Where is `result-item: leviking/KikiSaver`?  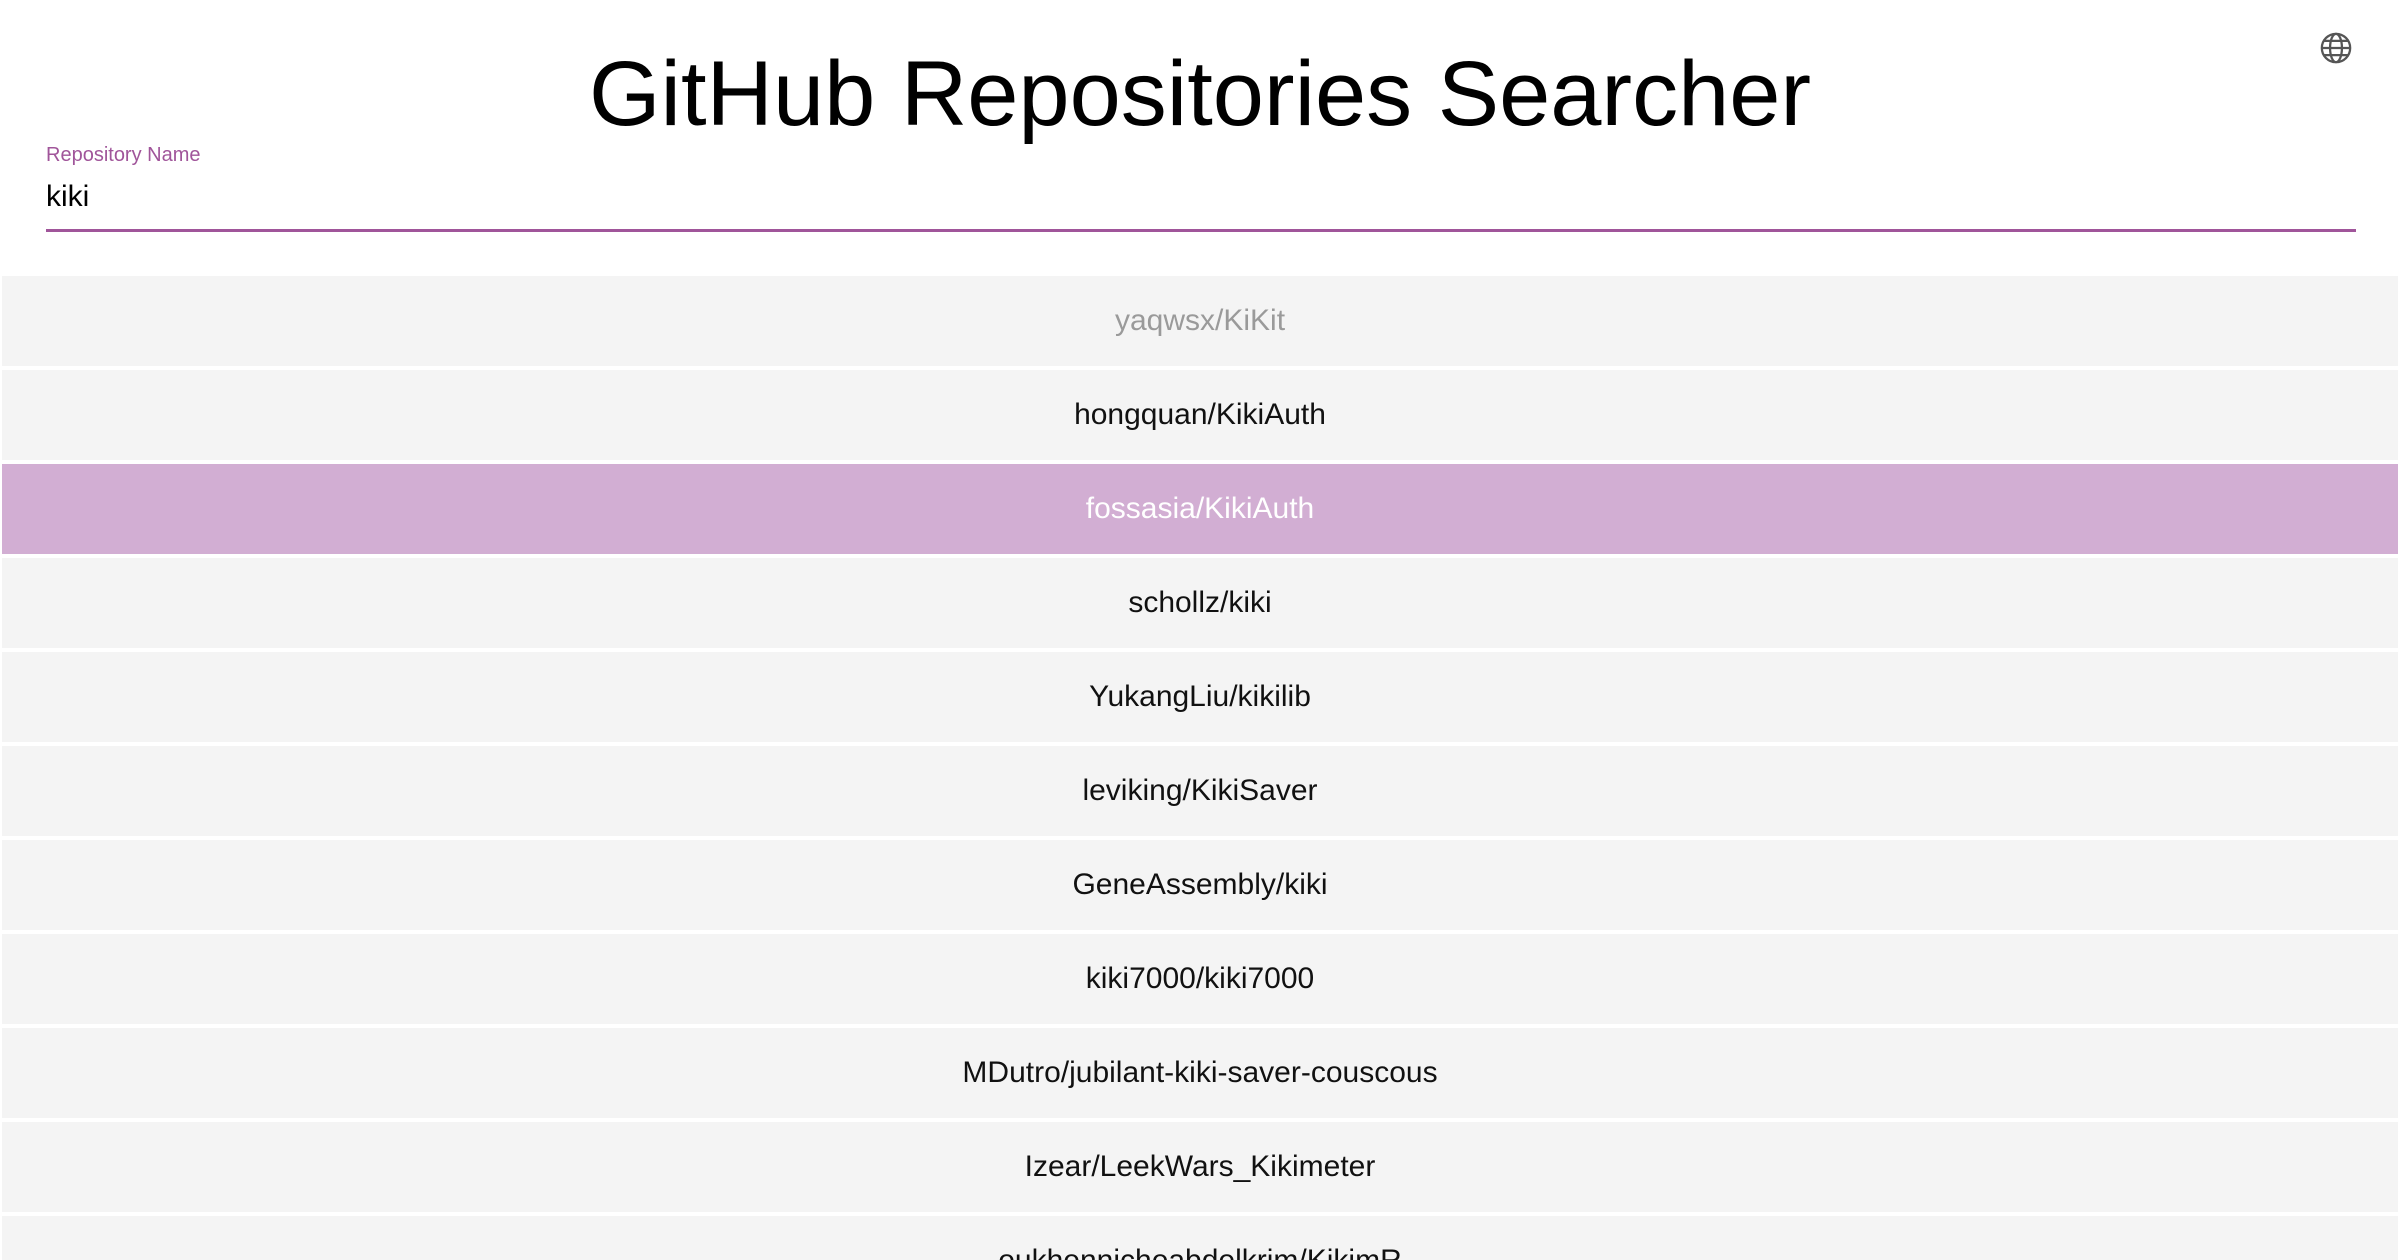 result-item: leviking/KikiSaver is located at coordinates (1200, 791).